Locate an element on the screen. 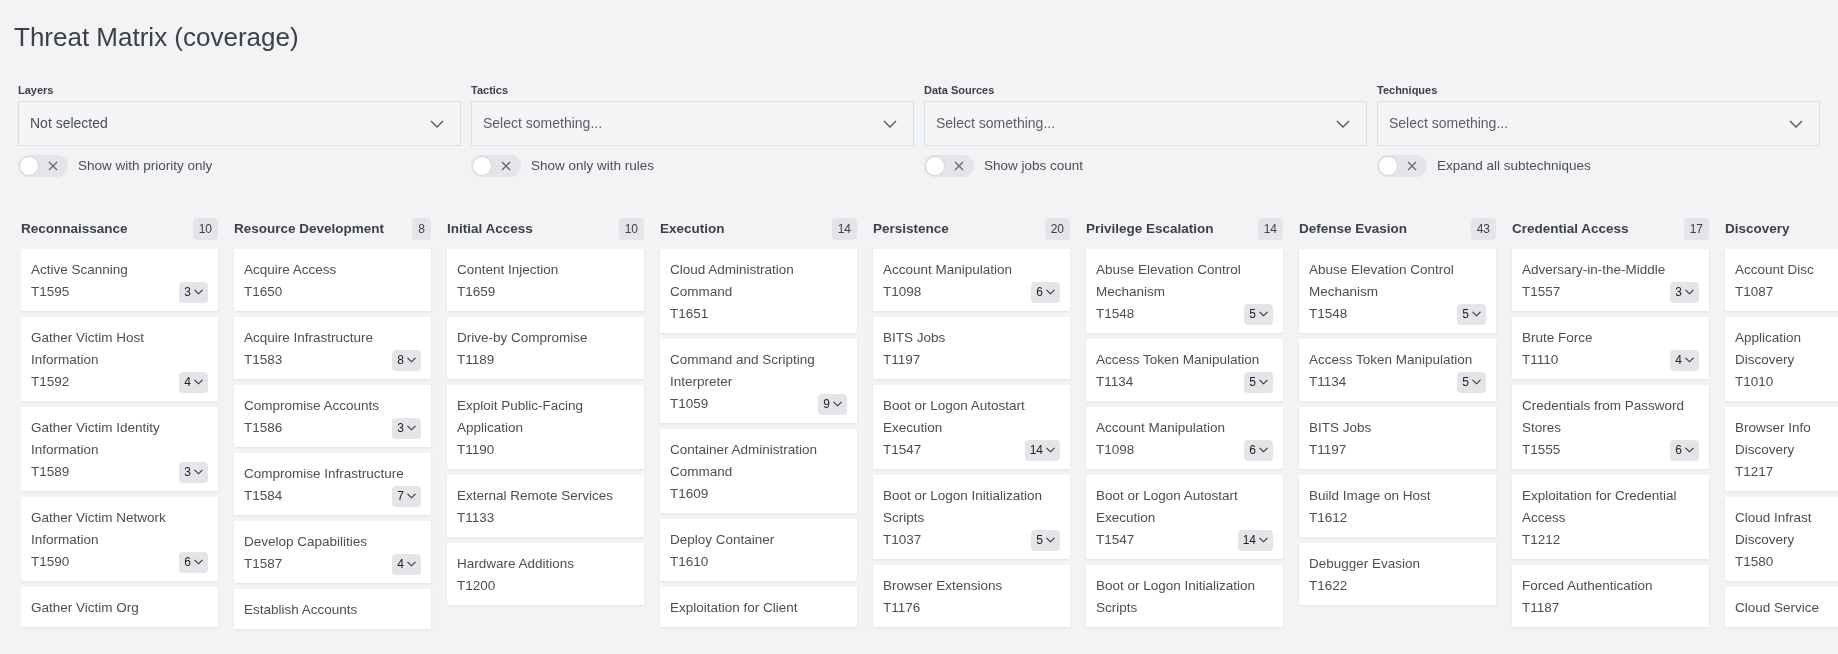 This screenshot has width=1838, height=654. technique-id: T1580 is located at coordinates (1754, 562).